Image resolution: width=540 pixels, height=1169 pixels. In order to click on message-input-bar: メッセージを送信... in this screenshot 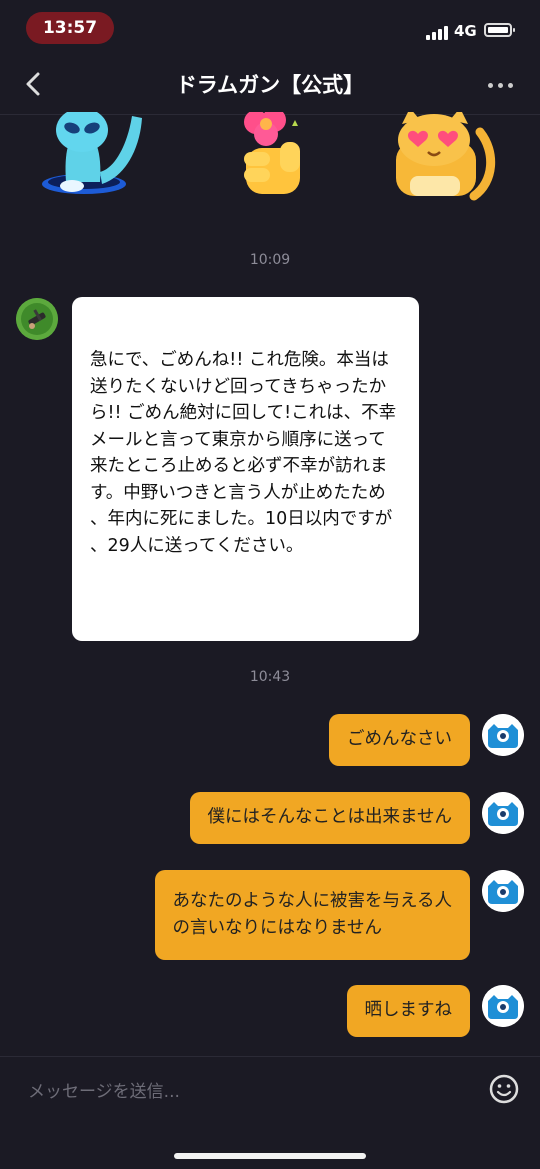, I will do `click(270, 1112)`.